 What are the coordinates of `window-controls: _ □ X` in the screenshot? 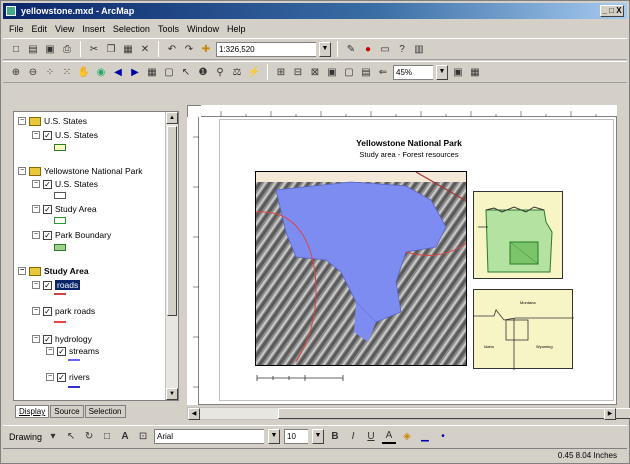 It's located at (612, 11).